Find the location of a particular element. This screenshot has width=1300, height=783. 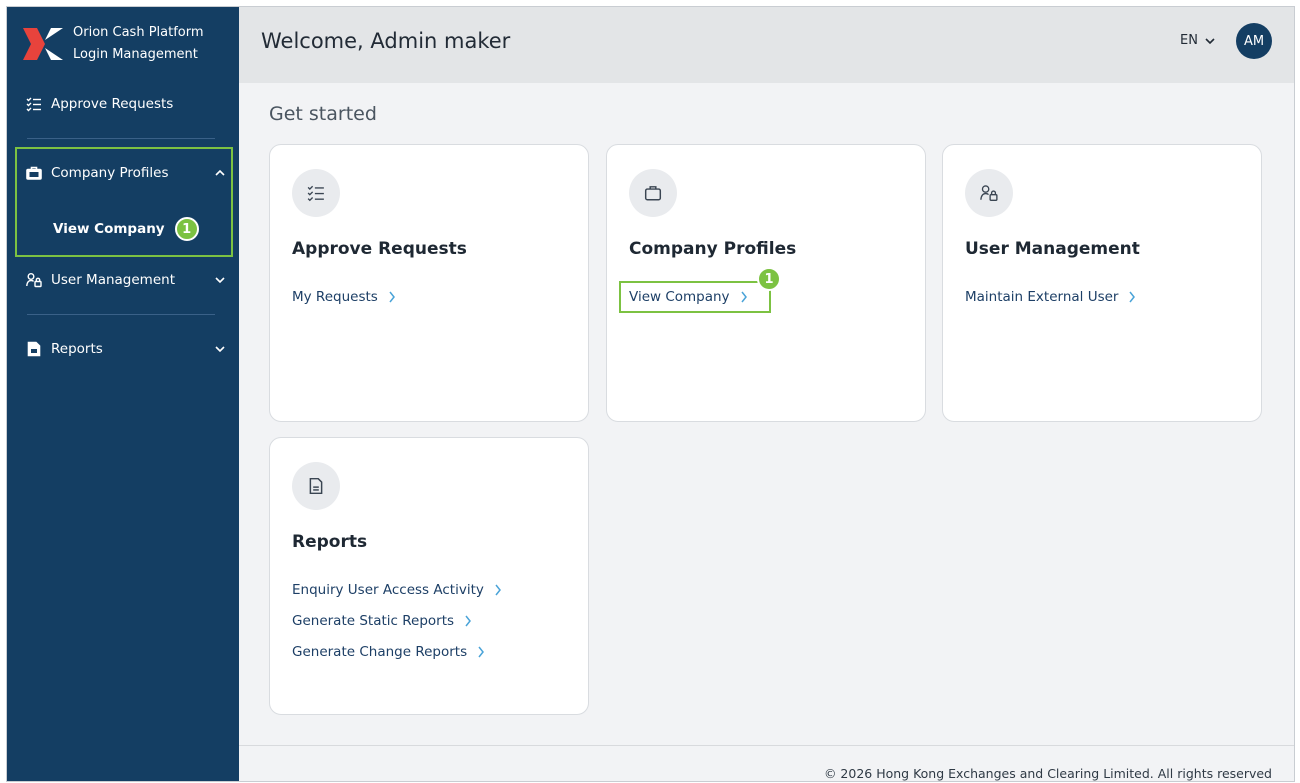

link-label: View Company is located at coordinates (679, 297).